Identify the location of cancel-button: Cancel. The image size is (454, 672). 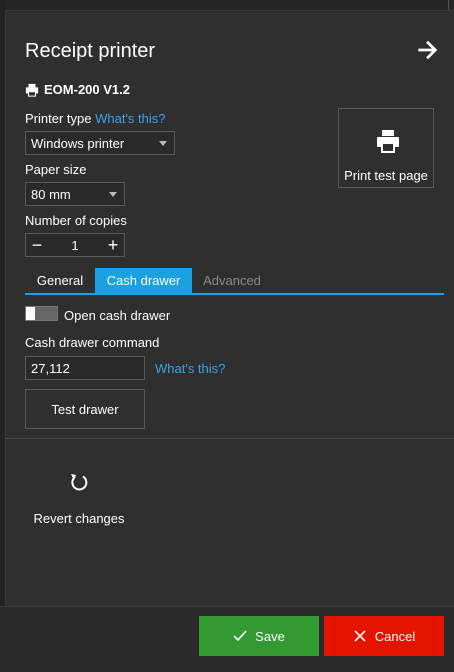
(384, 636).